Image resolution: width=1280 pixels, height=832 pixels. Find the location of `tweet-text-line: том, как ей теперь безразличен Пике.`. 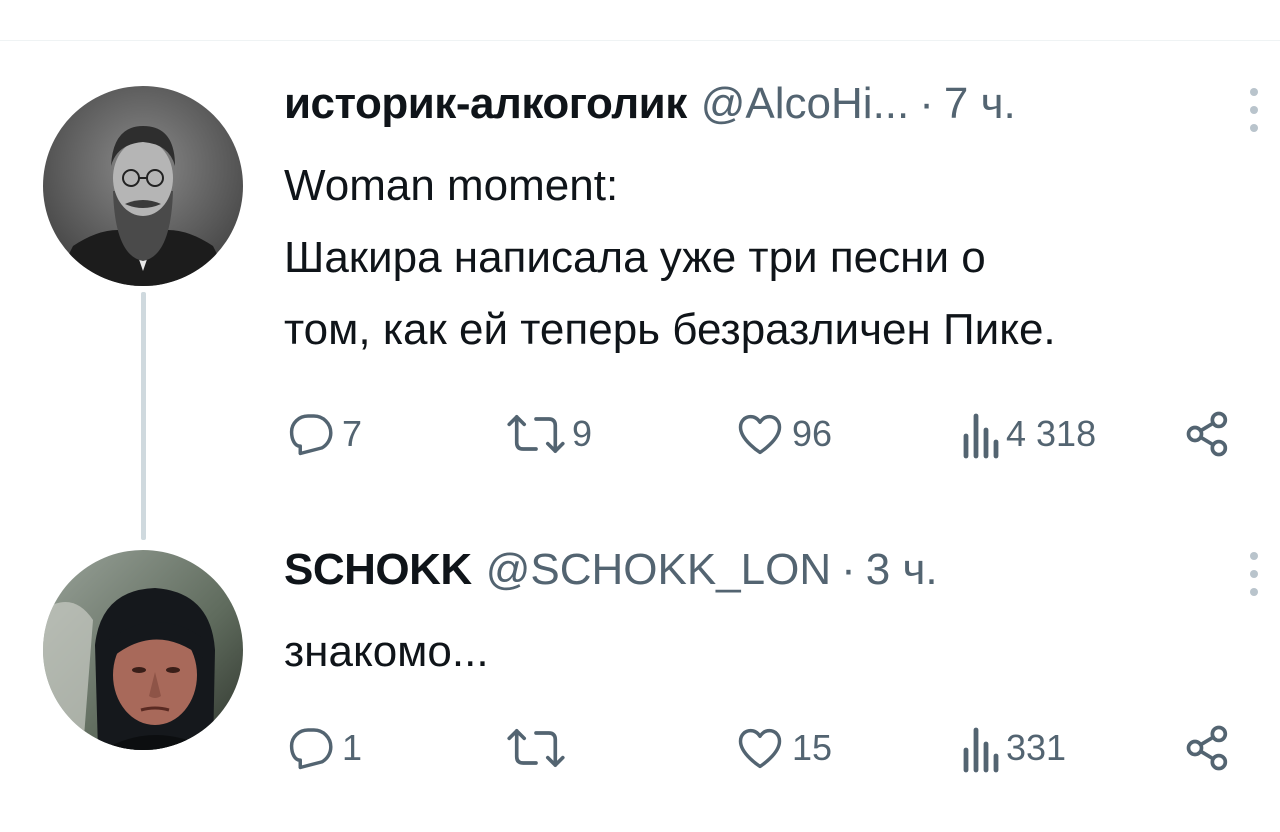

tweet-text-line: том, как ей теперь безразличен Пике. is located at coordinates (670, 329).